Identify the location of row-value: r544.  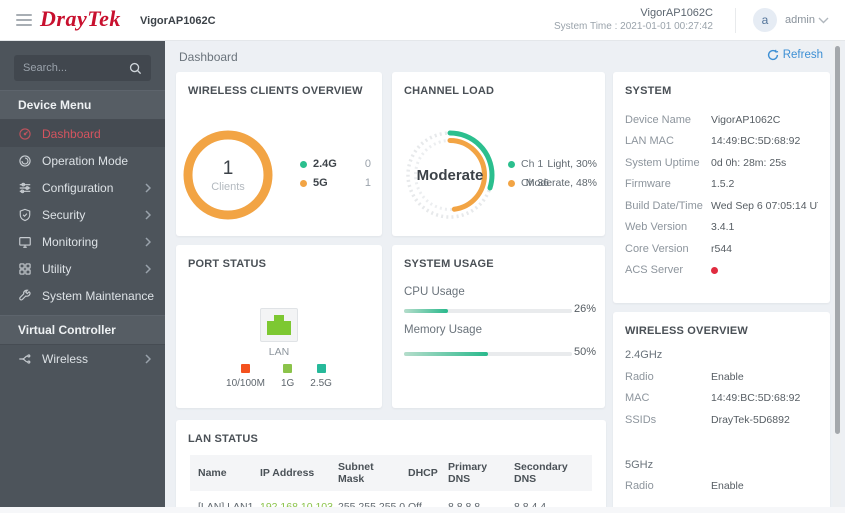
(722, 248).